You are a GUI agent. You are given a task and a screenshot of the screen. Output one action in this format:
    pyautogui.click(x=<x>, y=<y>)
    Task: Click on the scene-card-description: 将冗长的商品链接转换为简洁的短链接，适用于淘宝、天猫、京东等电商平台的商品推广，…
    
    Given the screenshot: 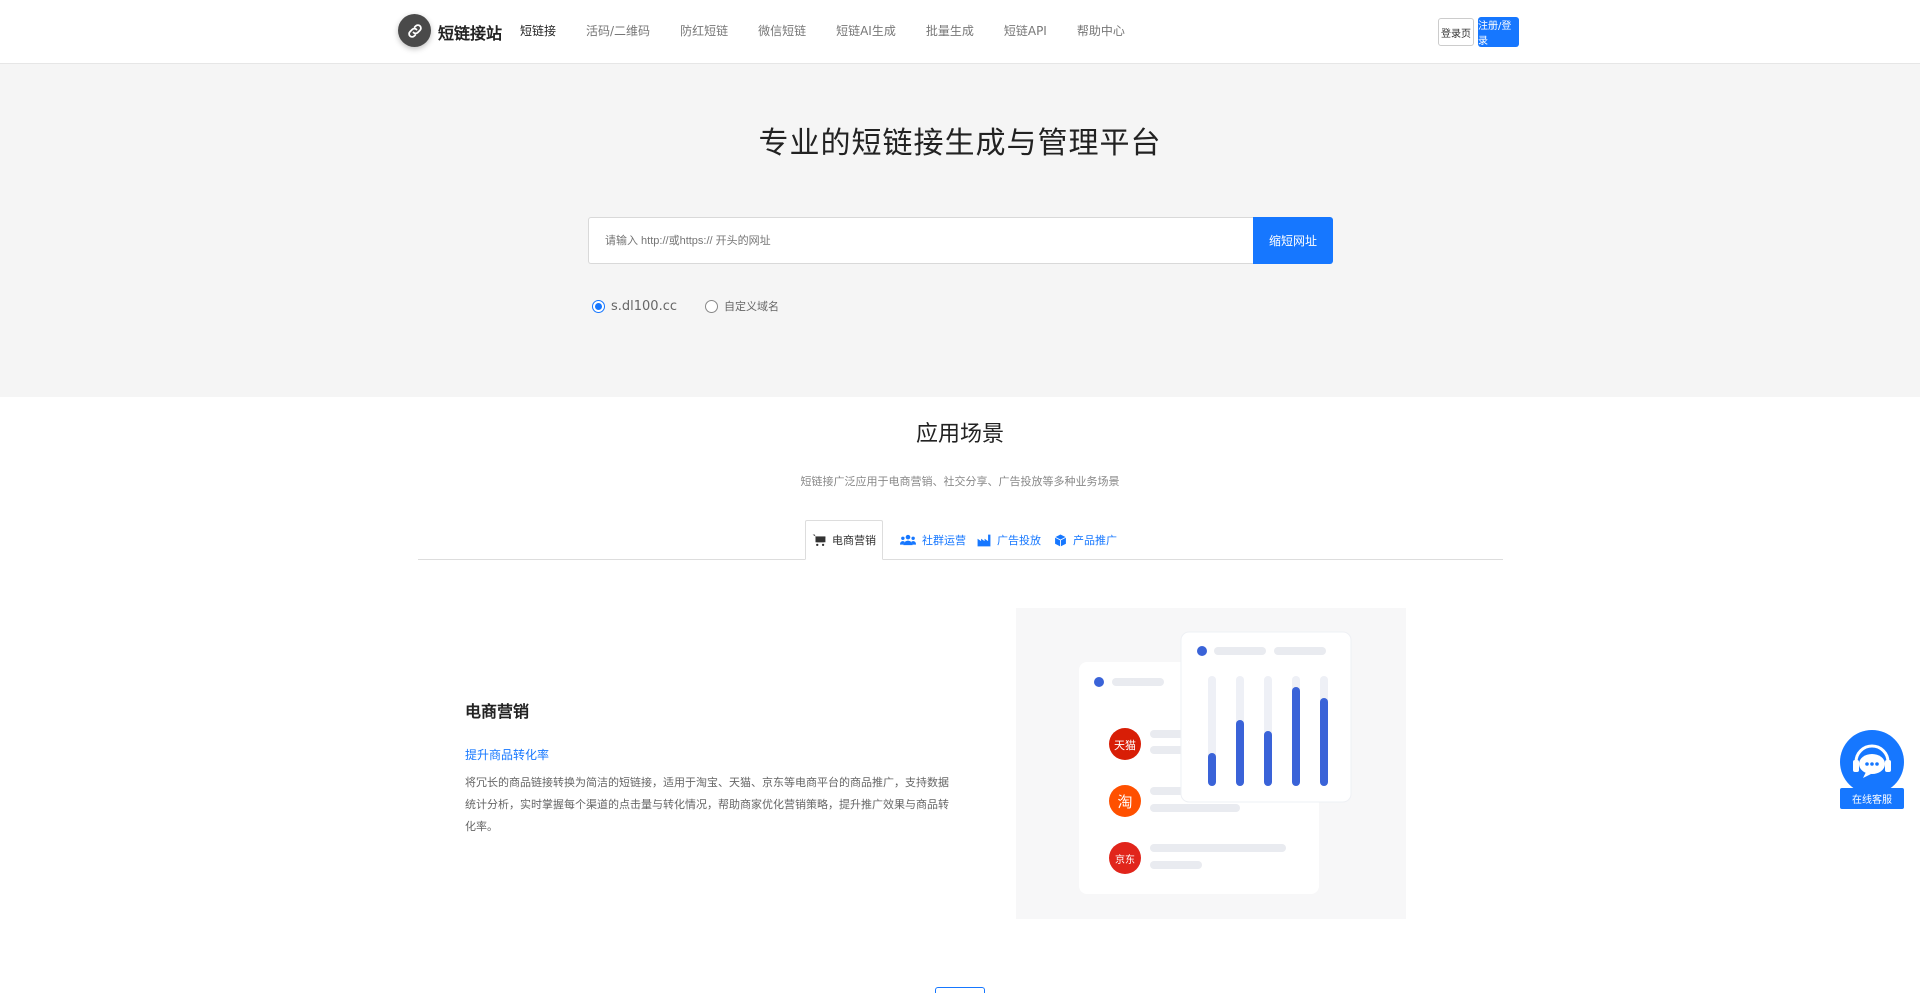 What is the action you would take?
    pyautogui.click(x=707, y=804)
    